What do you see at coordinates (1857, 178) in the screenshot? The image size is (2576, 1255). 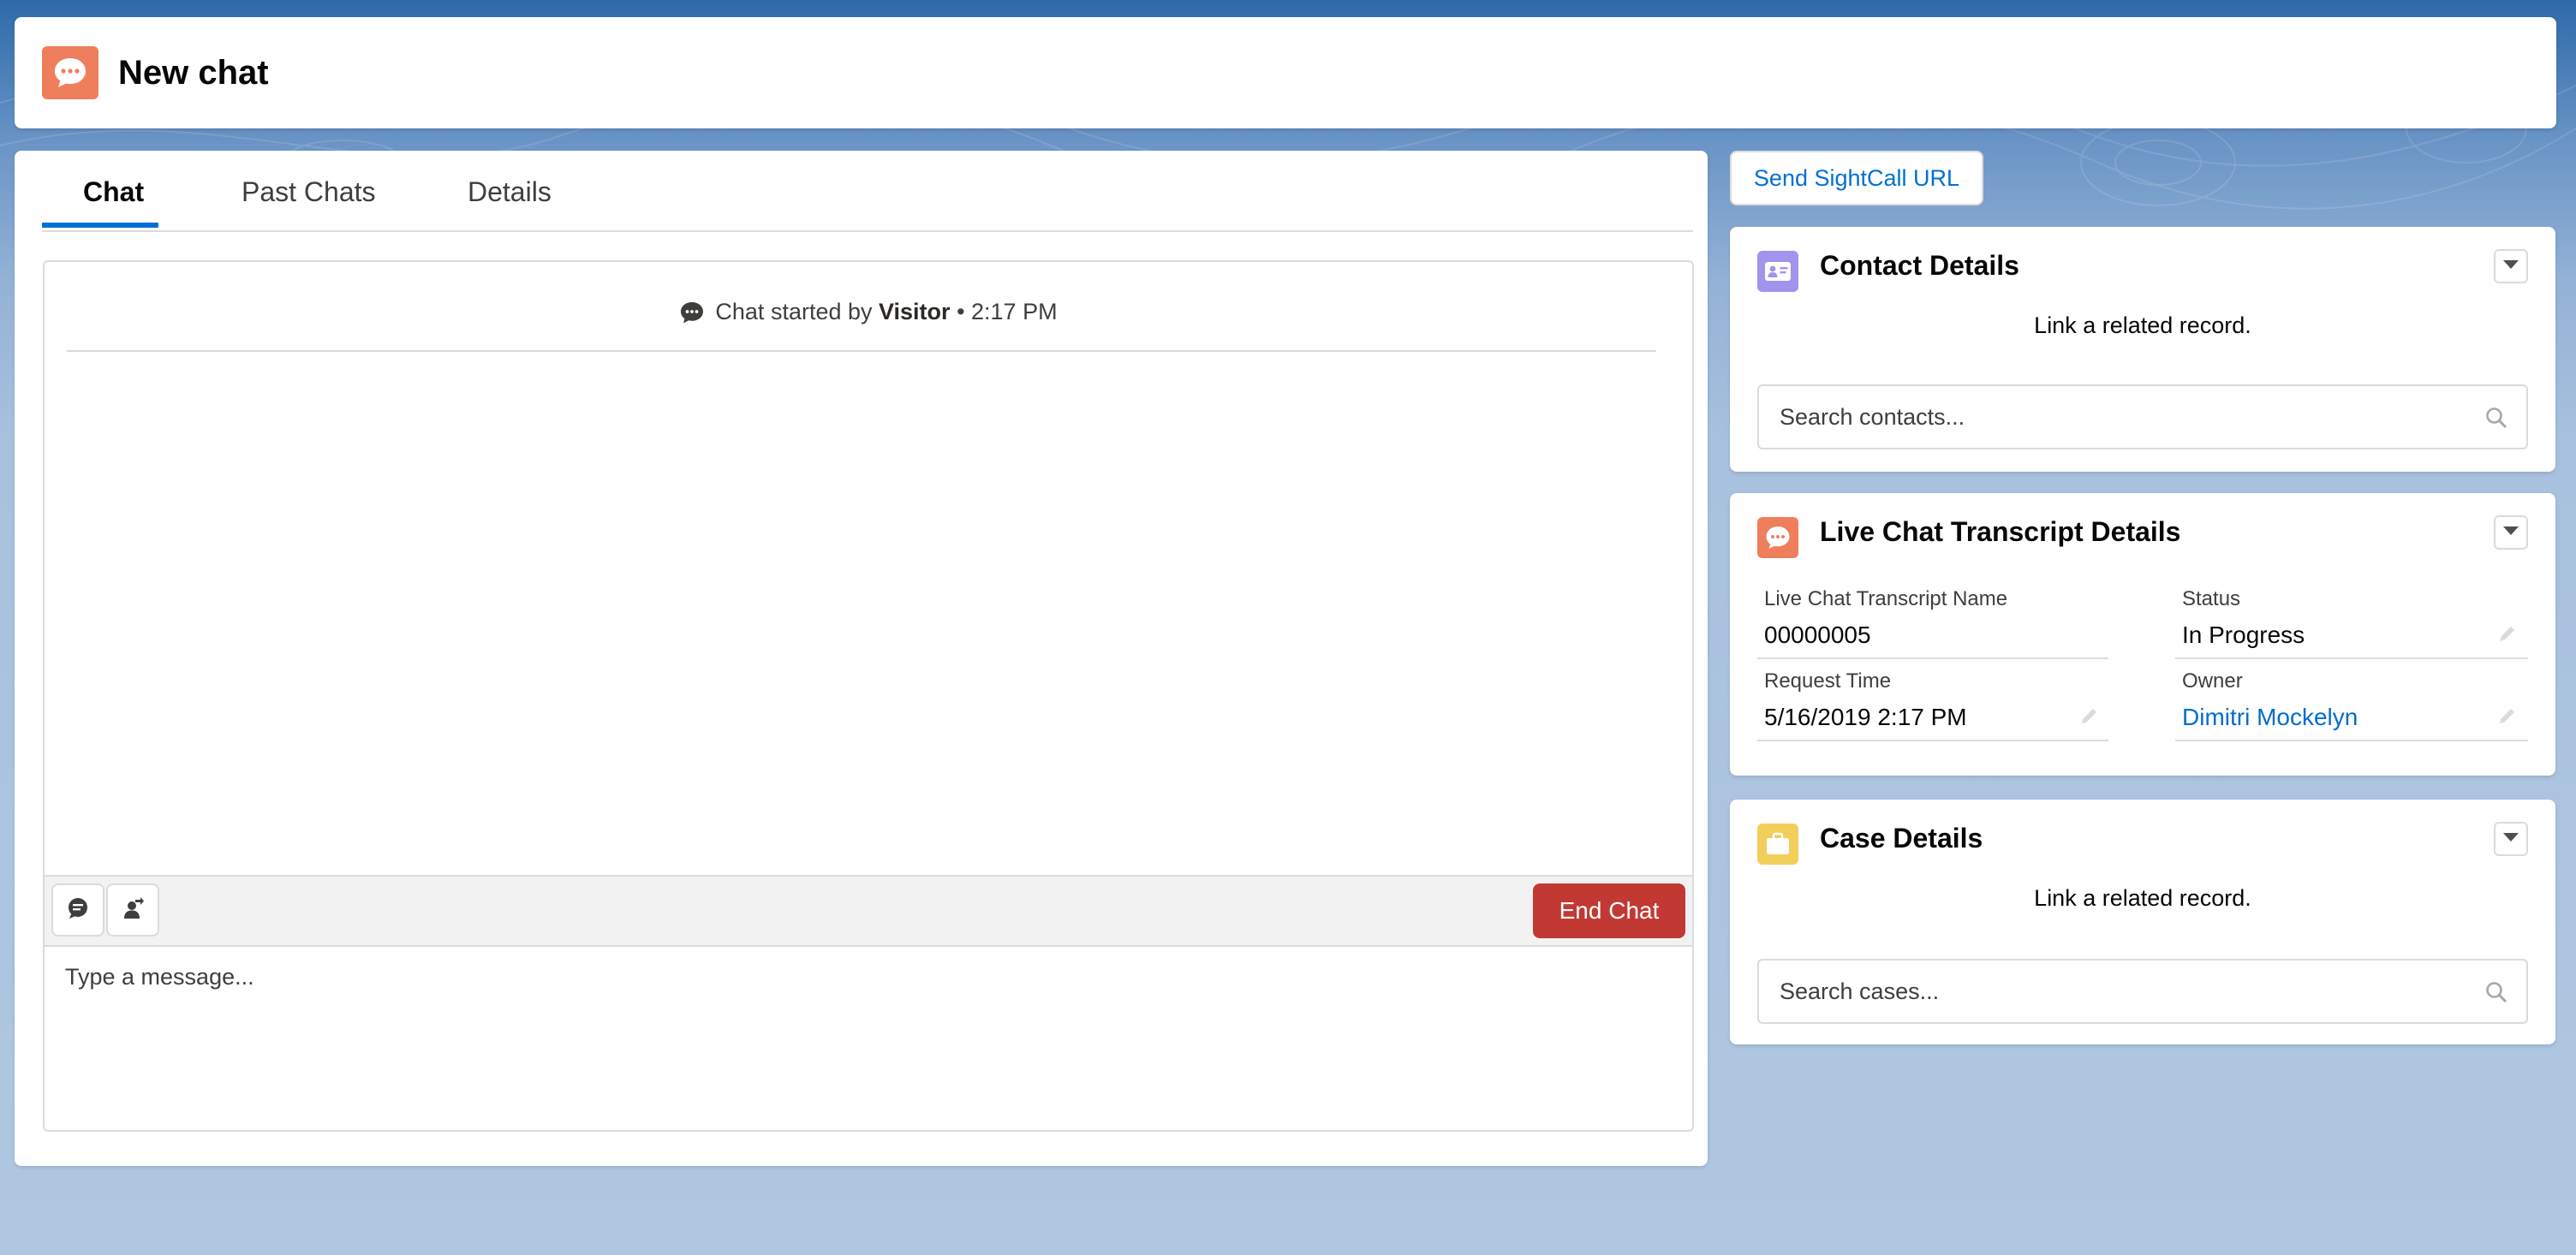 I see `send-sightcall-url-button: Send SightCall URL` at bounding box center [1857, 178].